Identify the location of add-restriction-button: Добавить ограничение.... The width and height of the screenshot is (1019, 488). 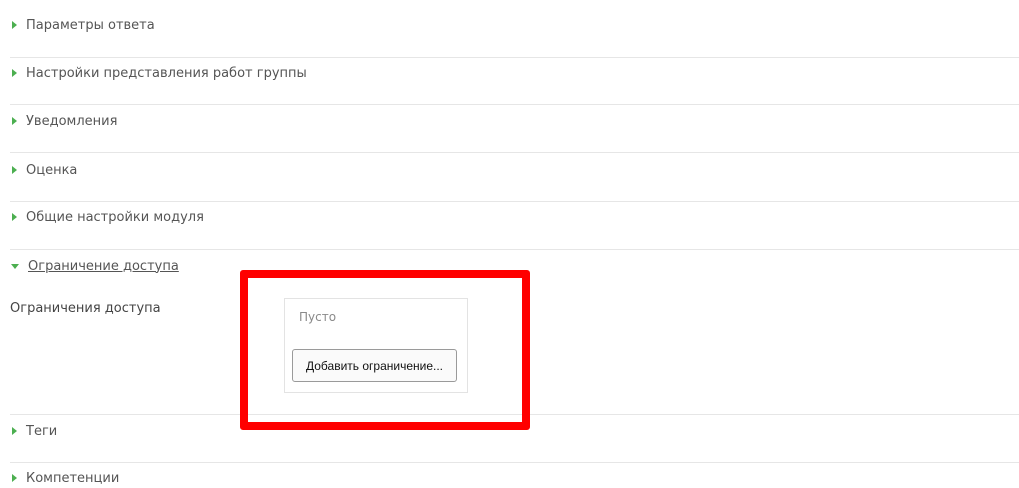
(374, 365).